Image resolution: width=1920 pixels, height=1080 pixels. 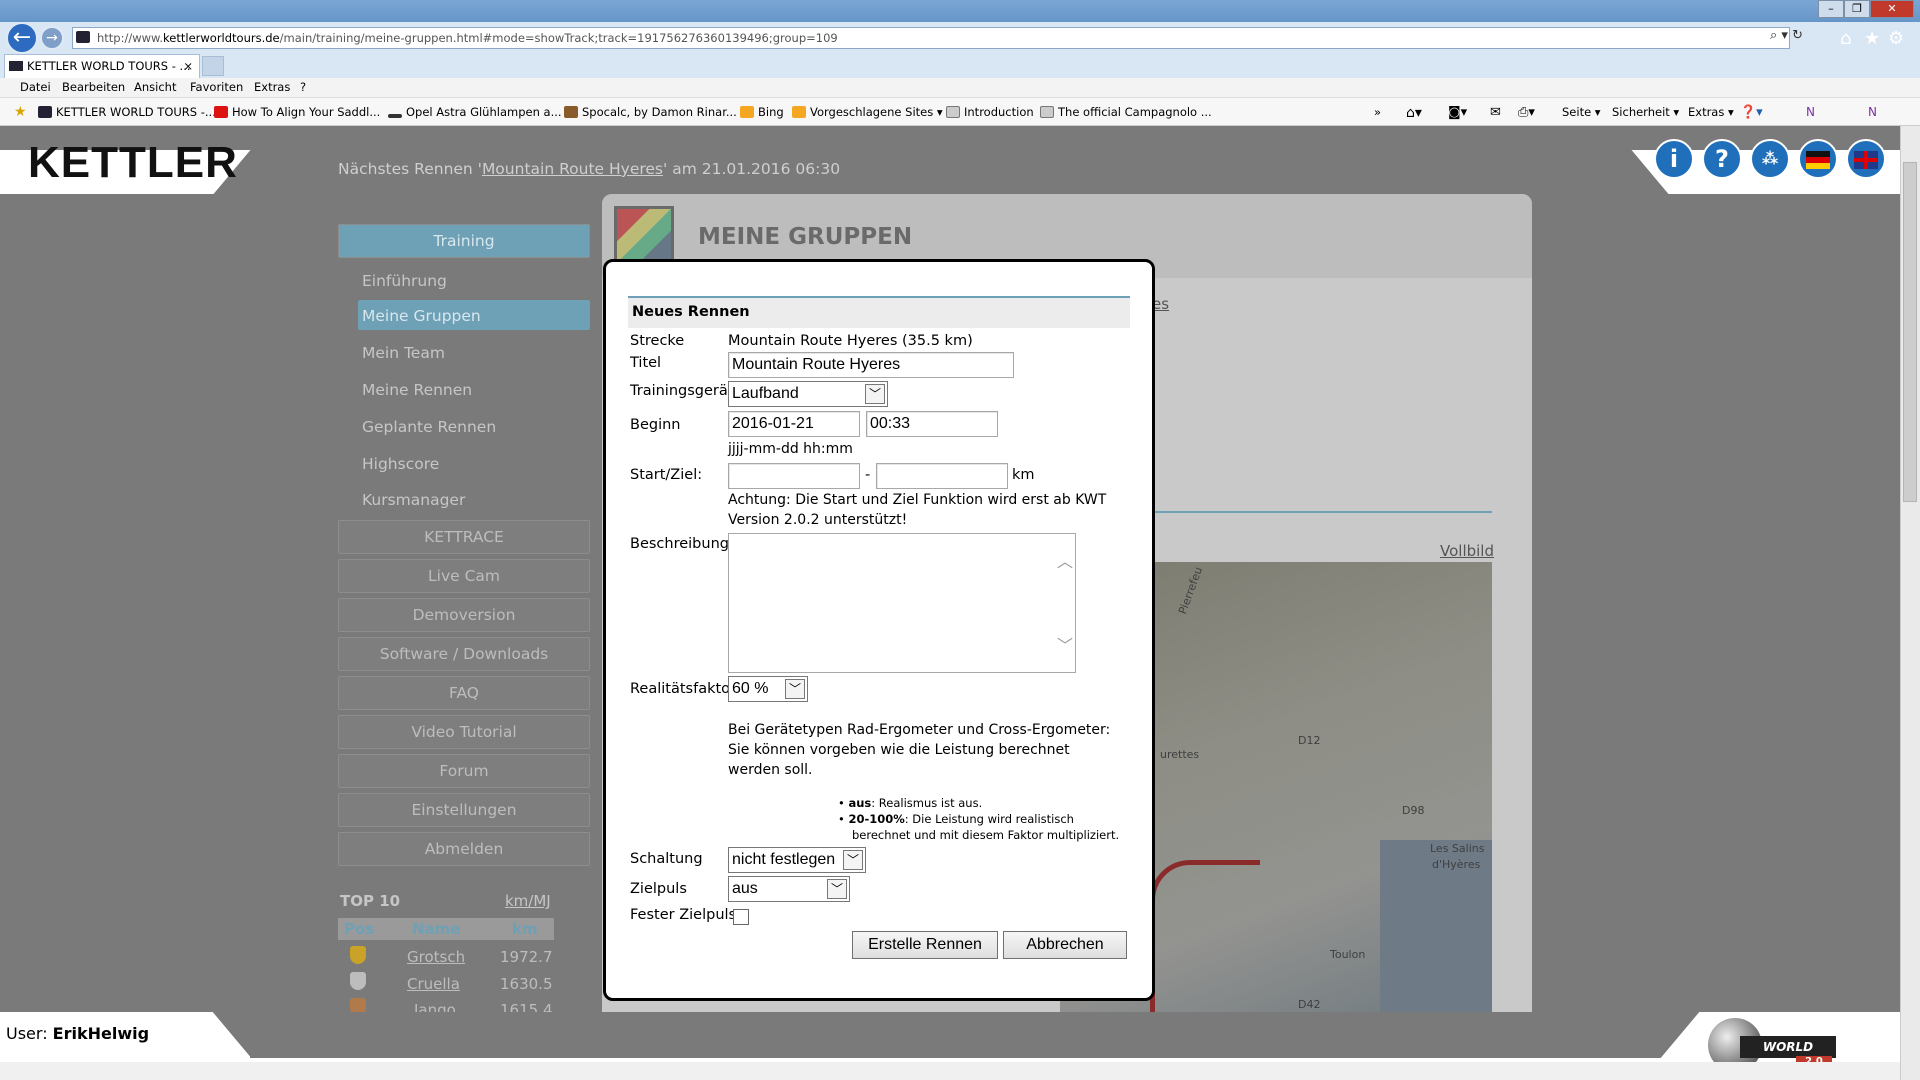 I want to click on arrow-right-icon: →, so click(x=52, y=38).